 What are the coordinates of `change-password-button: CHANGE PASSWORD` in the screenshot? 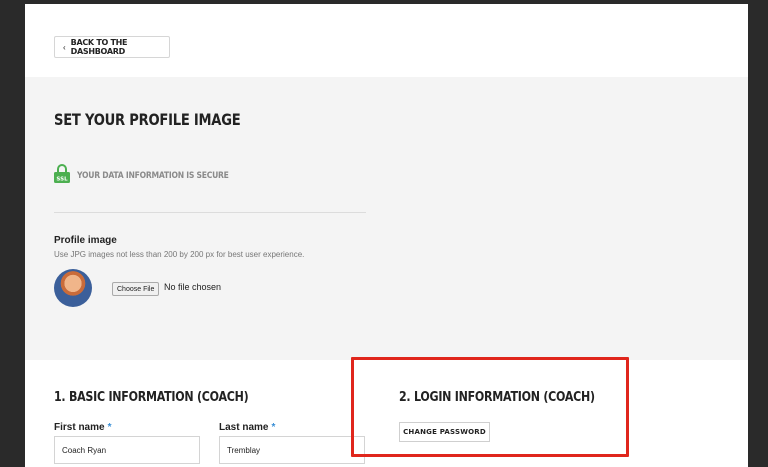 It's located at (444, 432).